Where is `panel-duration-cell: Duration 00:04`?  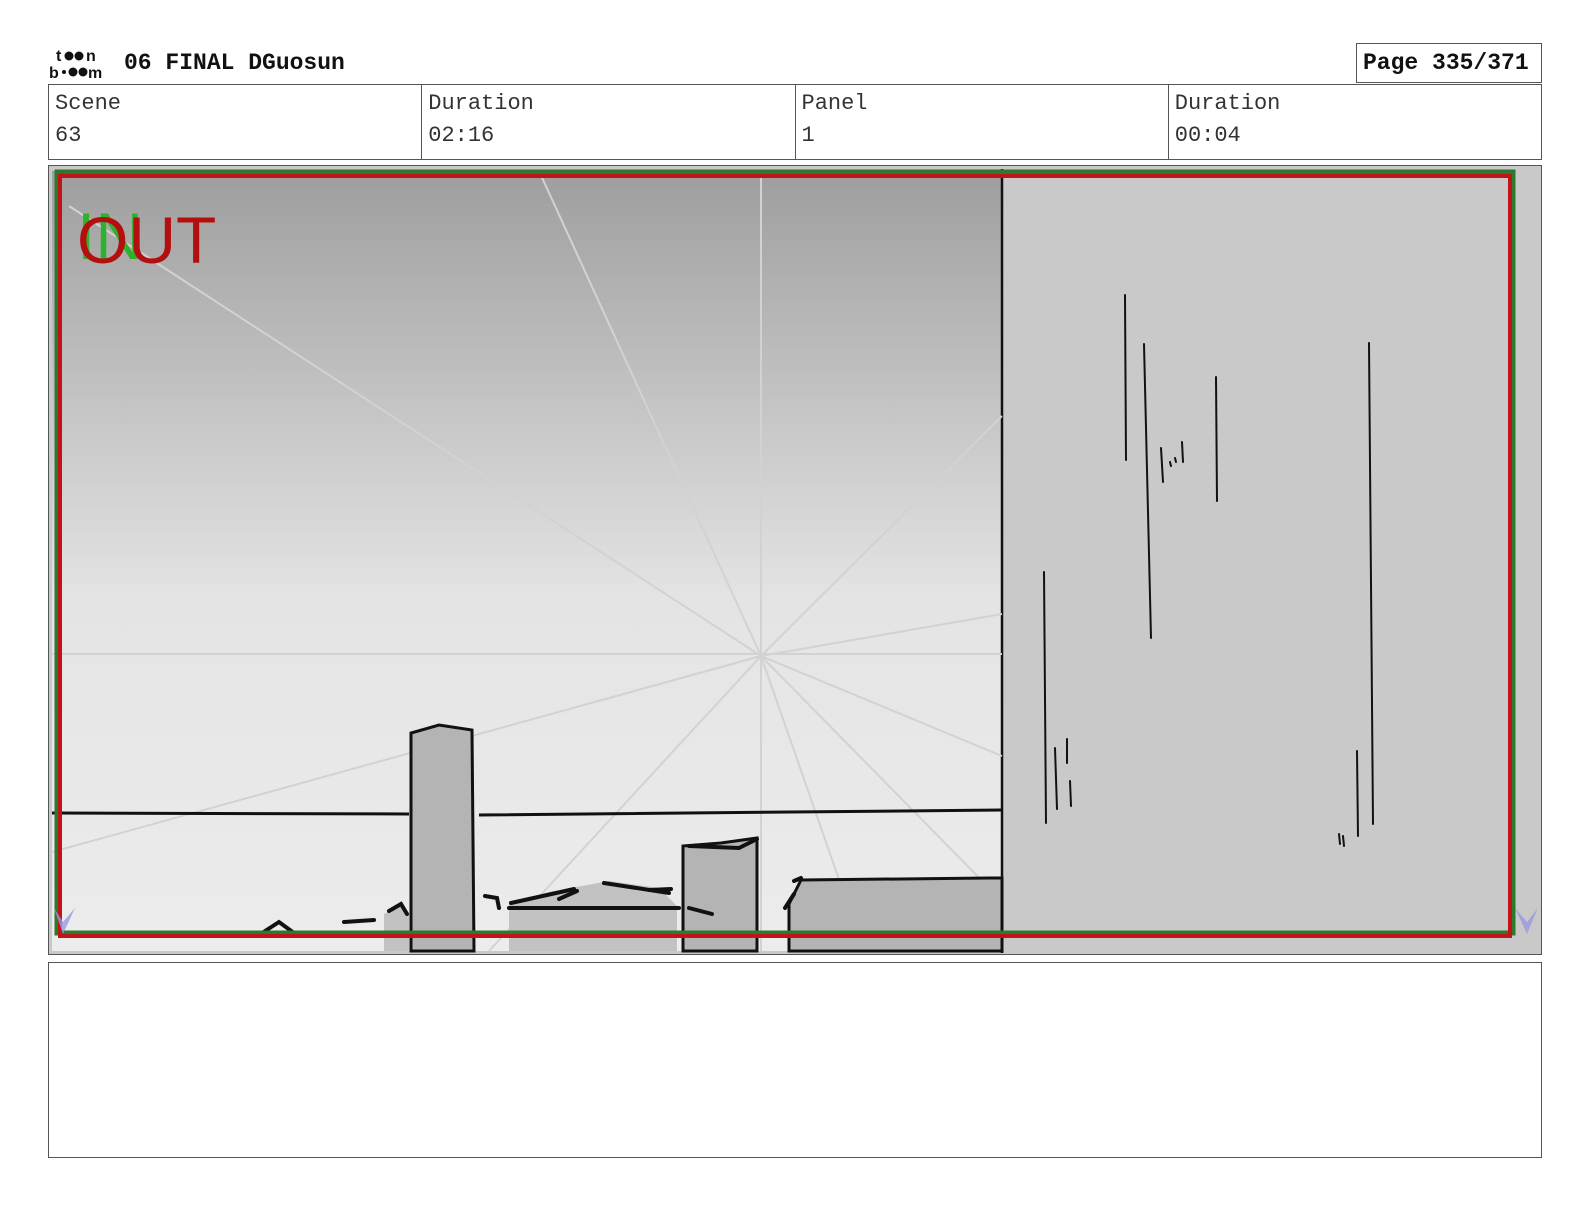
panel-duration-cell: Duration 00:04 is located at coordinates (1355, 122).